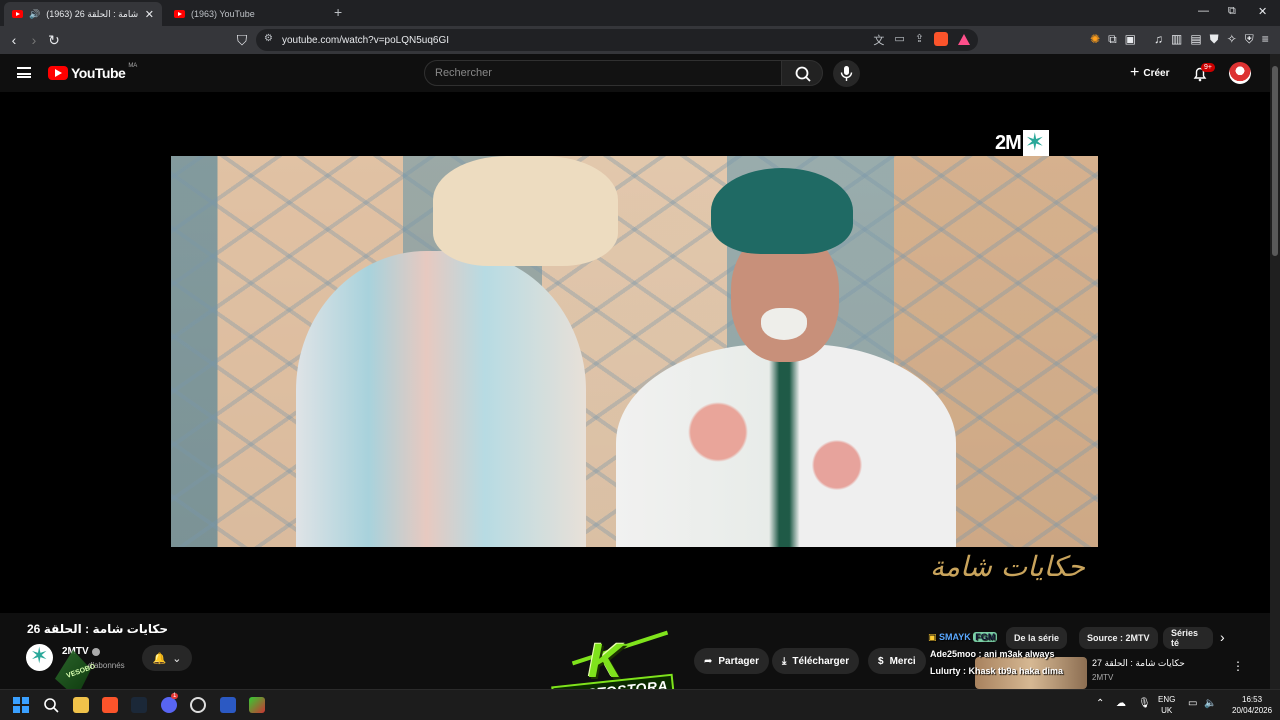 Image resolution: width=1280 pixels, height=720 pixels. I want to click on brave-browser-icon, so click(110, 705).